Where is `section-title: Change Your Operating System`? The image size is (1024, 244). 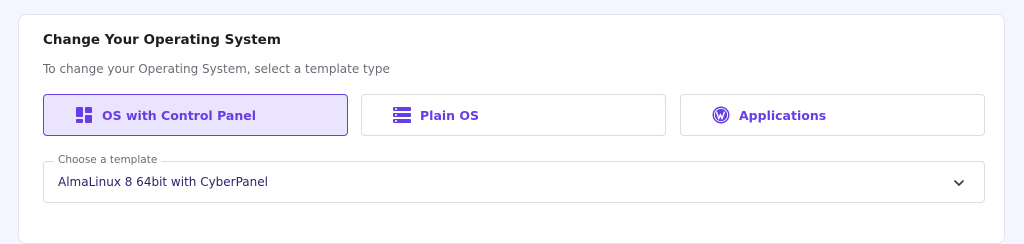
section-title: Change Your Operating System is located at coordinates (162, 40).